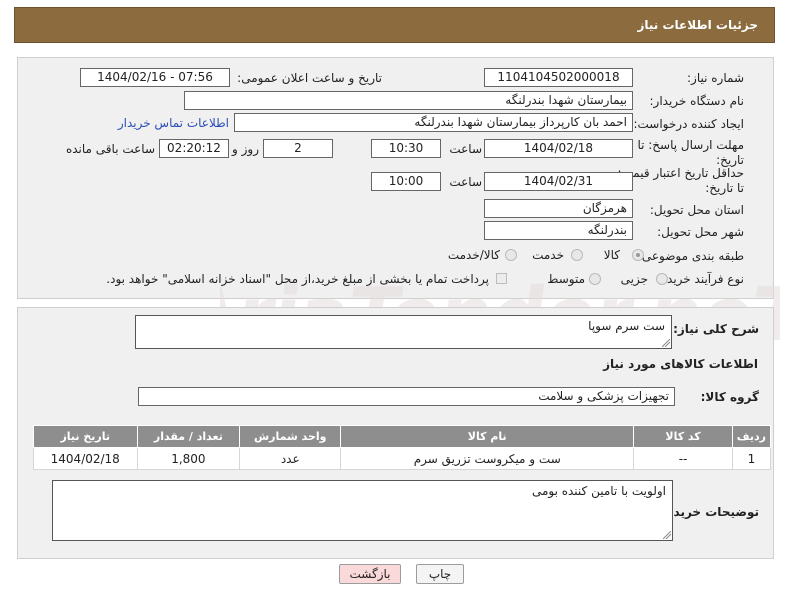 Image resolution: width=788 pixels, height=598 pixels. What do you see at coordinates (110, 149) in the screenshot?
I see `remaining-time-label: ساعت باقی مانده` at bounding box center [110, 149].